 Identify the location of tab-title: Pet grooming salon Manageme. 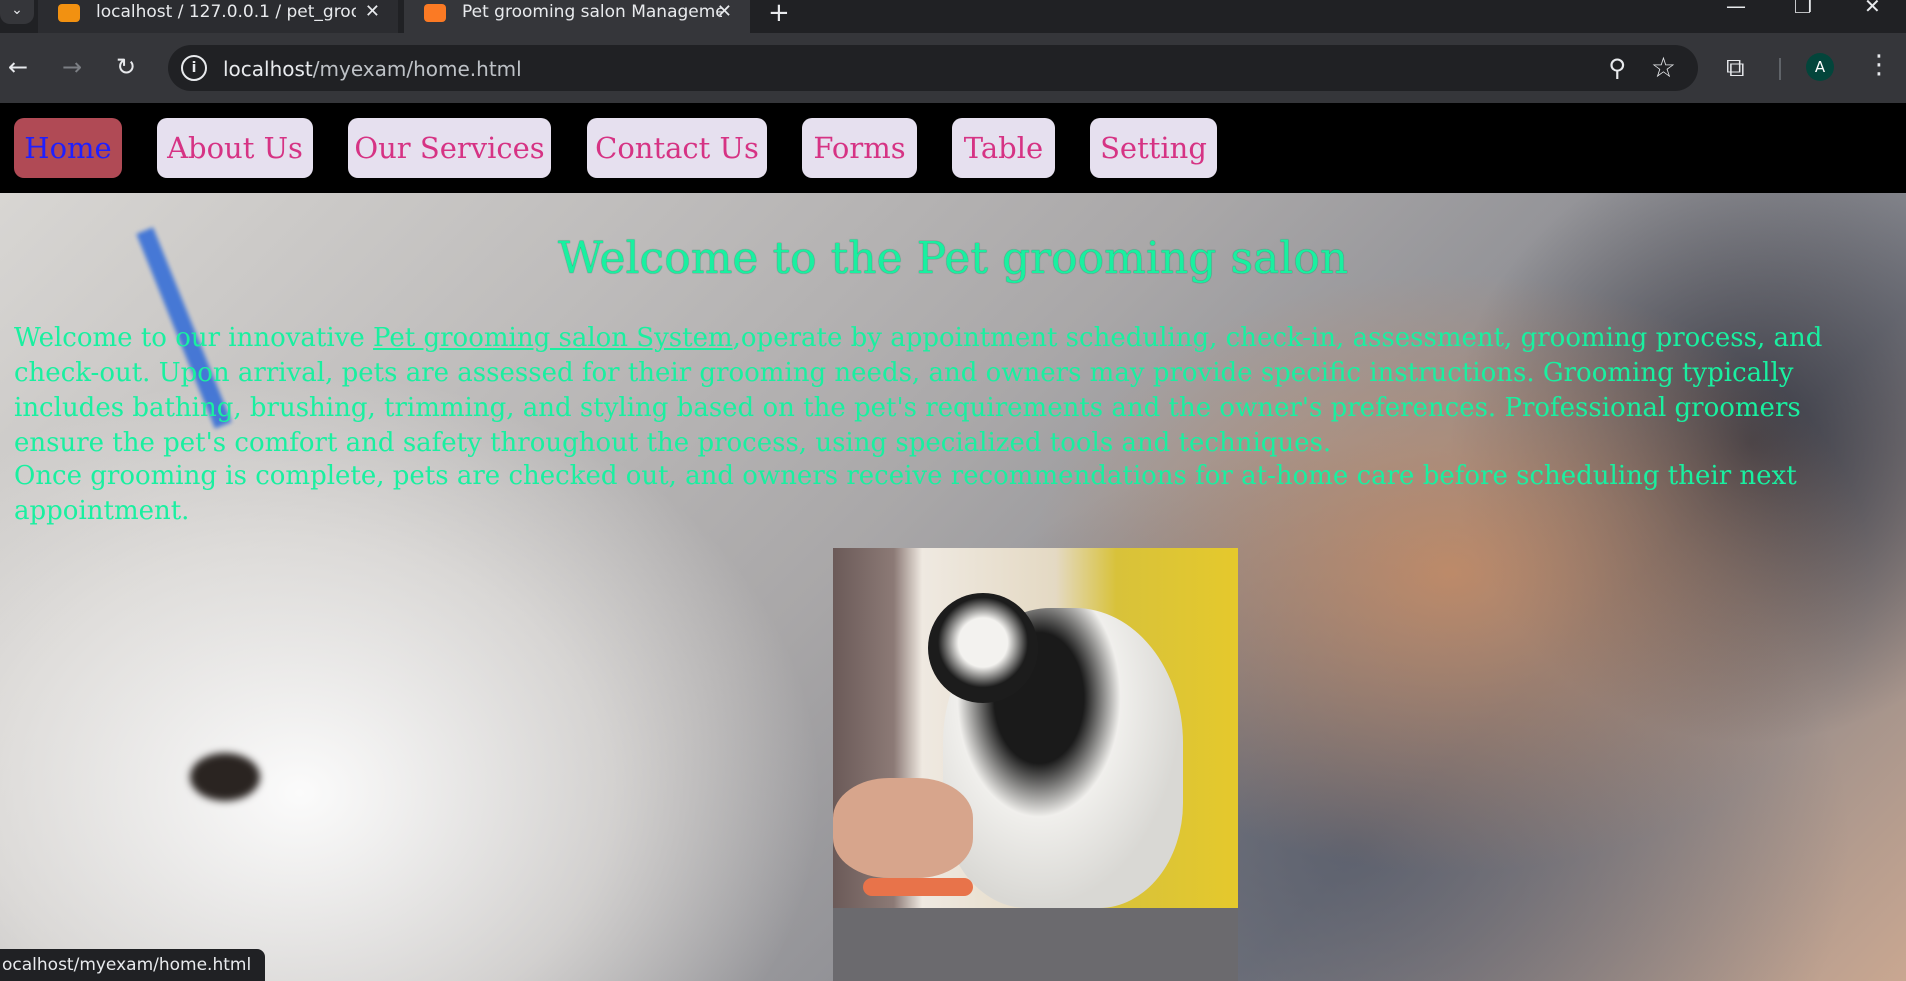
(592, 12).